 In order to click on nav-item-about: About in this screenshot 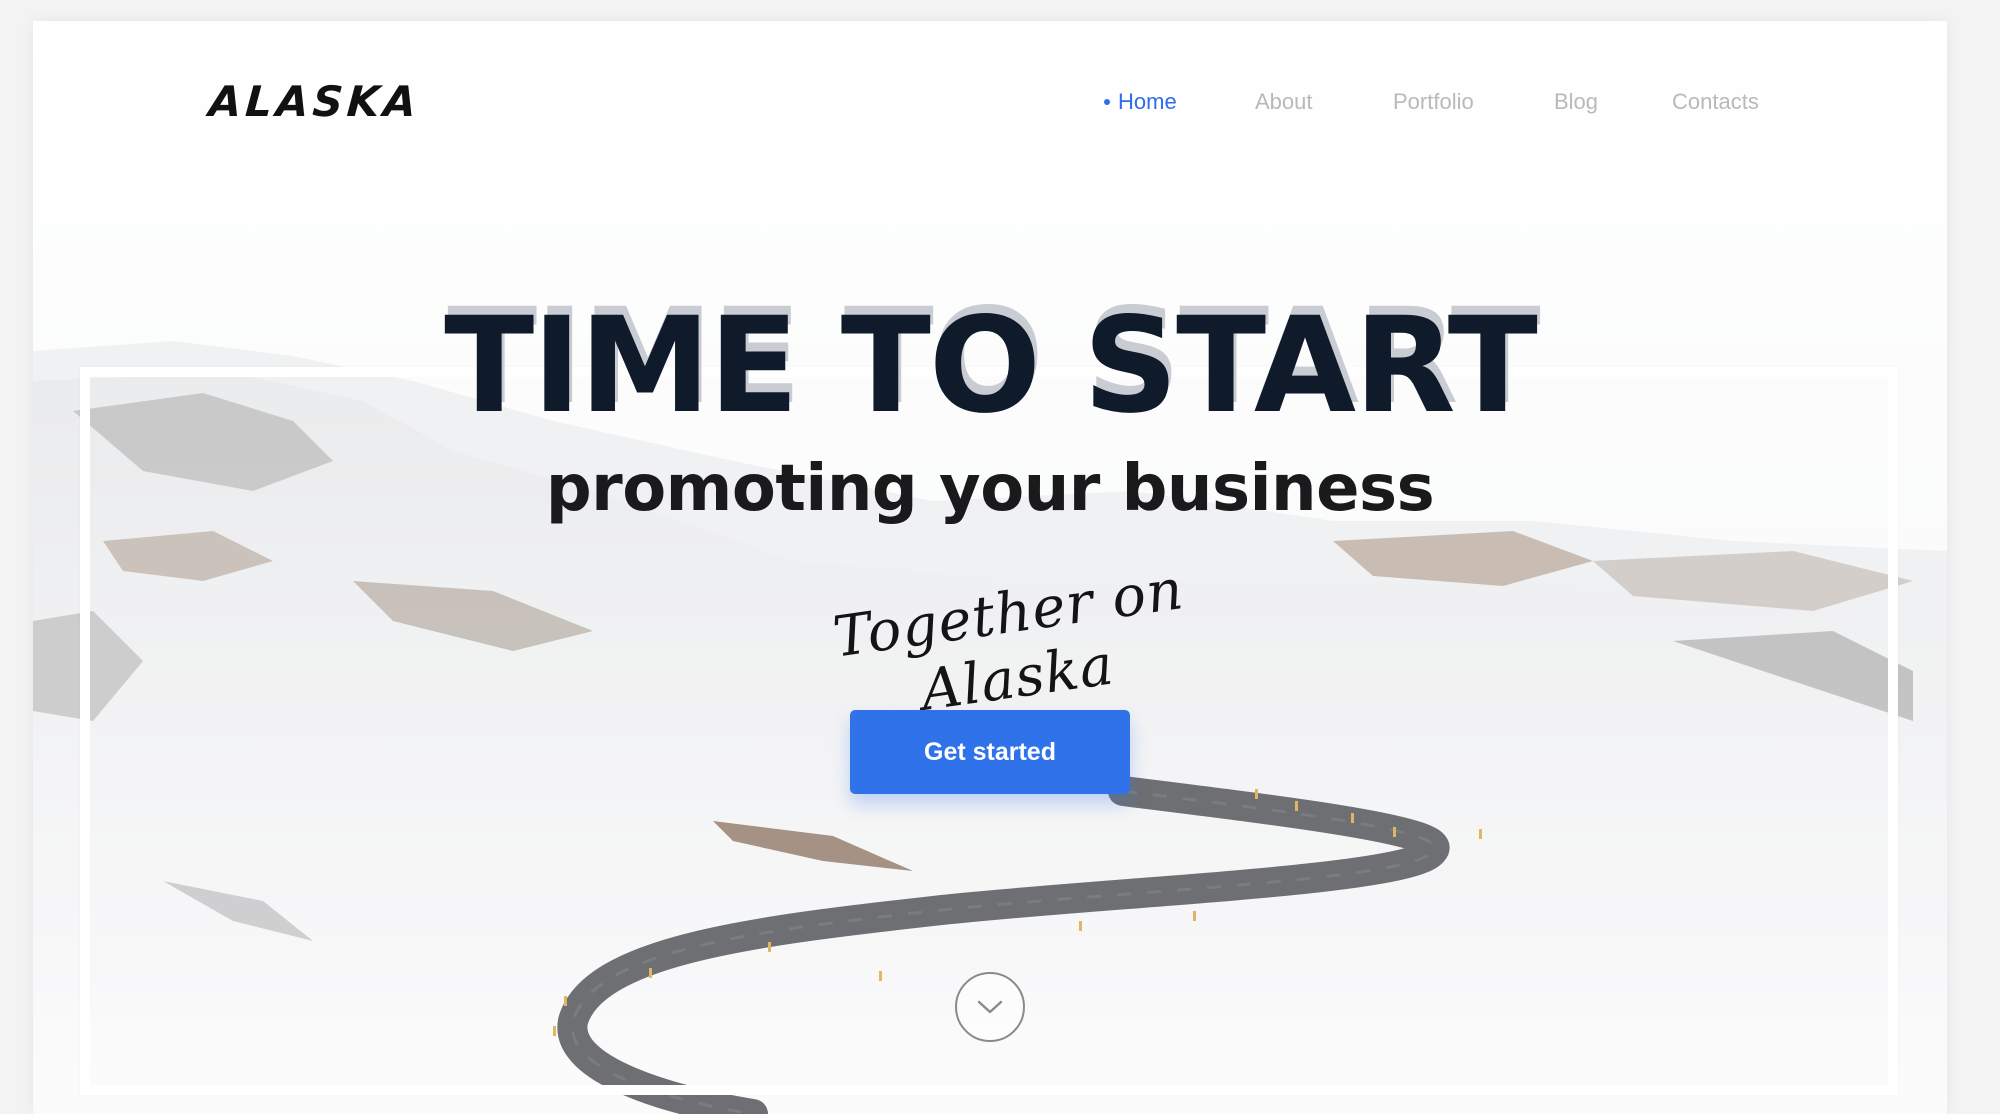, I will do `click(1284, 102)`.